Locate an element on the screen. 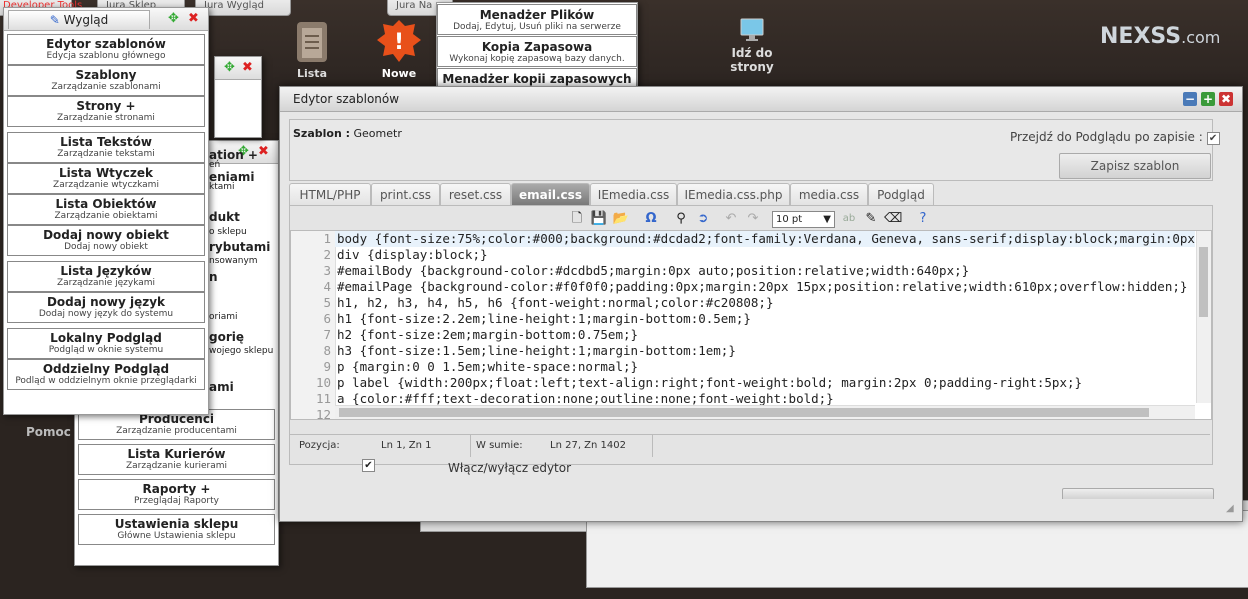  menu-item-title: Edytor szablonów is located at coordinates (106, 44).